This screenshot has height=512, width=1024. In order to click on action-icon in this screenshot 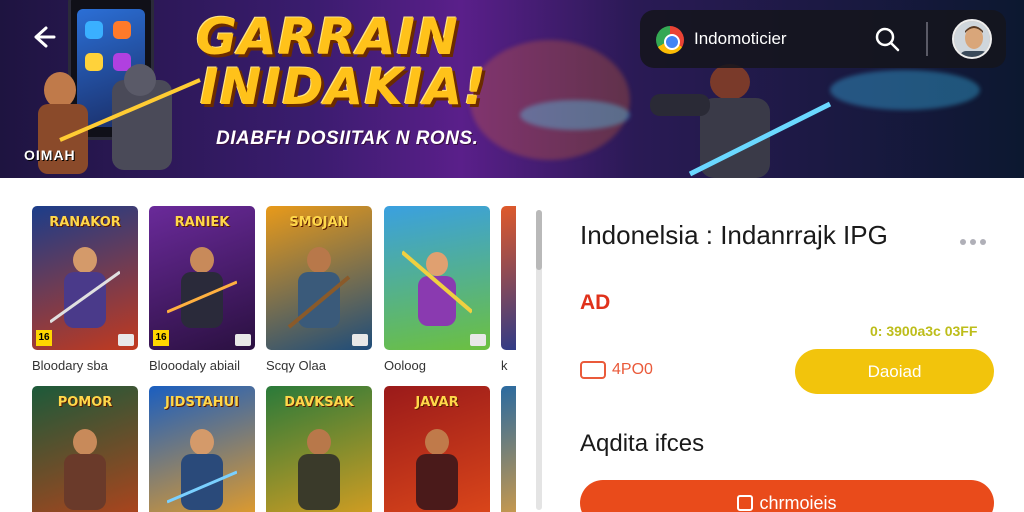, I will do `click(745, 503)`.